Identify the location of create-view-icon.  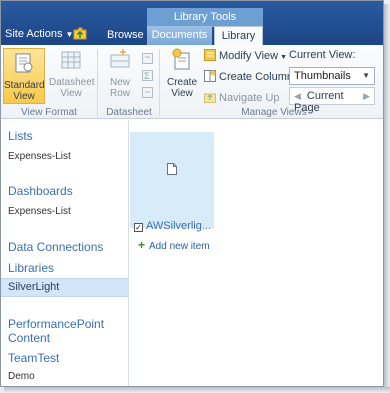
(181, 59).